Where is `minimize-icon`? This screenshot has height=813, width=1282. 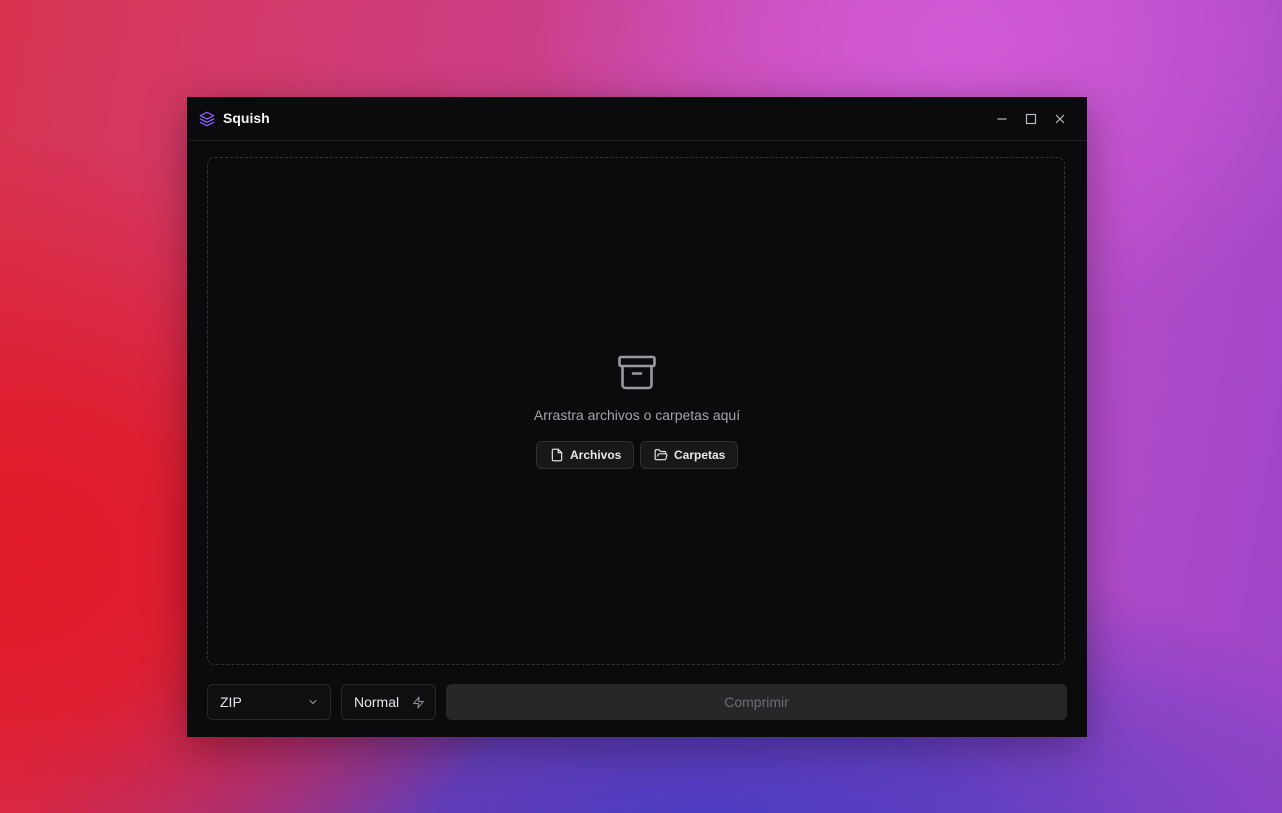 minimize-icon is located at coordinates (1002, 119).